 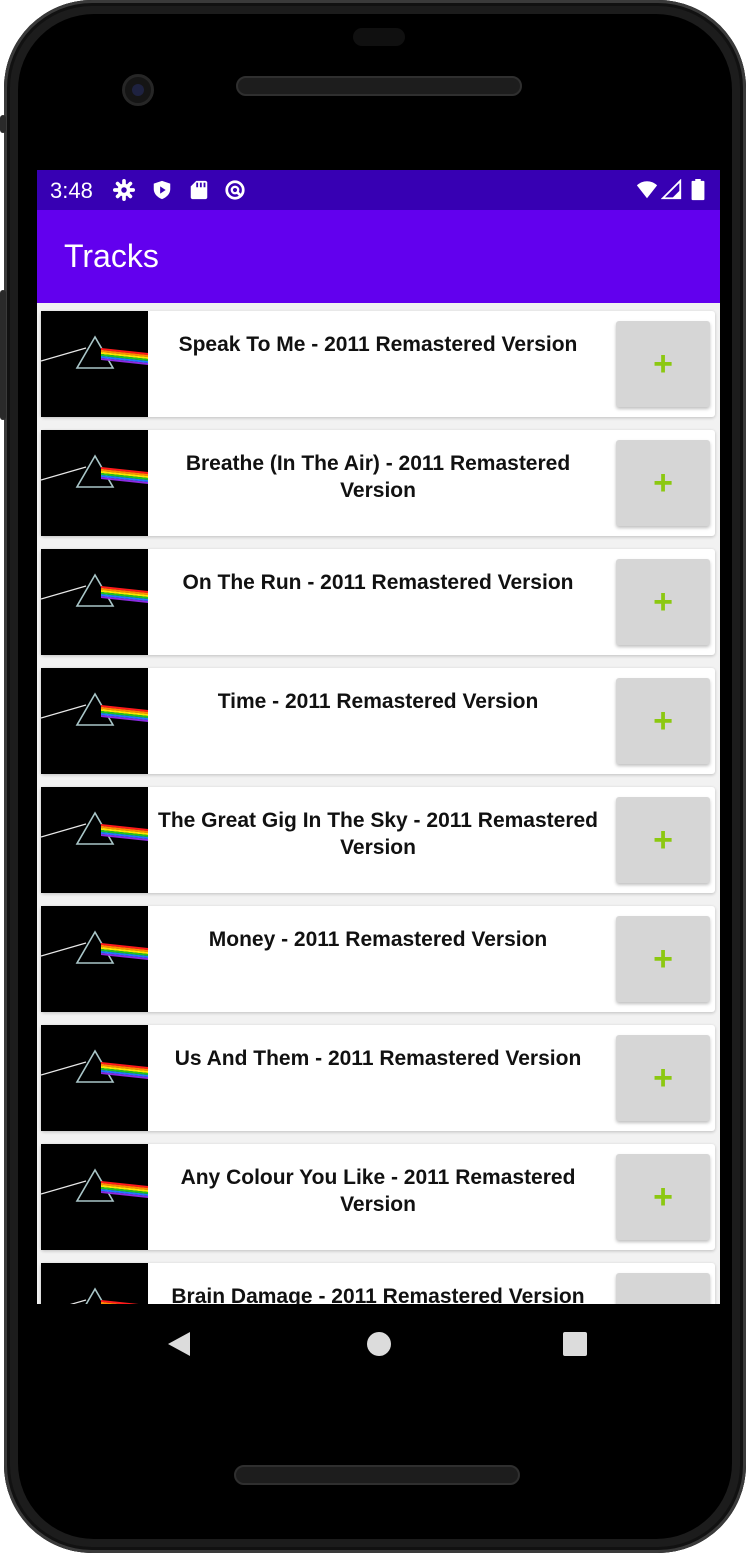 I want to click on back-icon, so click(x=180, y=1344).